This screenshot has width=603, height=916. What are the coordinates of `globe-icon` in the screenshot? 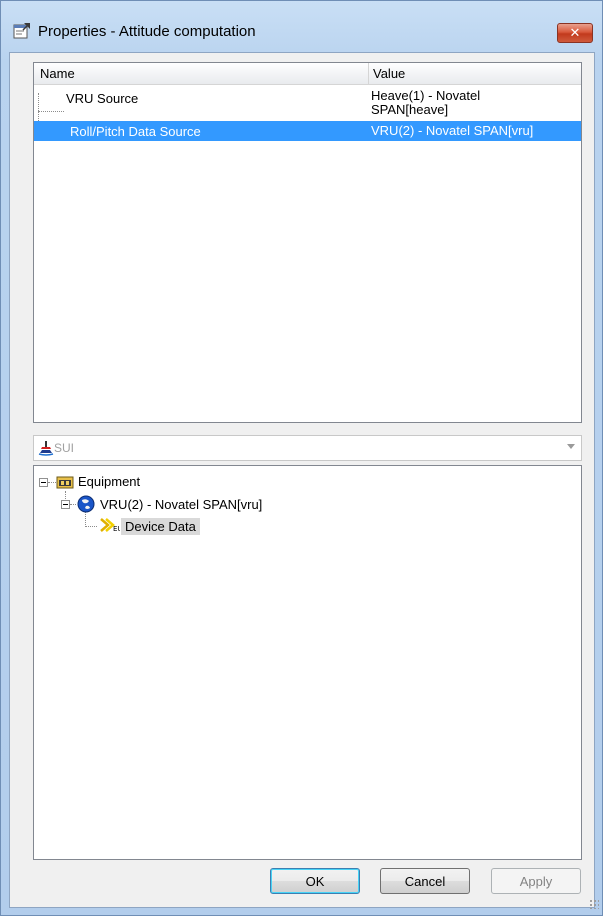 It's located at (86, 504).